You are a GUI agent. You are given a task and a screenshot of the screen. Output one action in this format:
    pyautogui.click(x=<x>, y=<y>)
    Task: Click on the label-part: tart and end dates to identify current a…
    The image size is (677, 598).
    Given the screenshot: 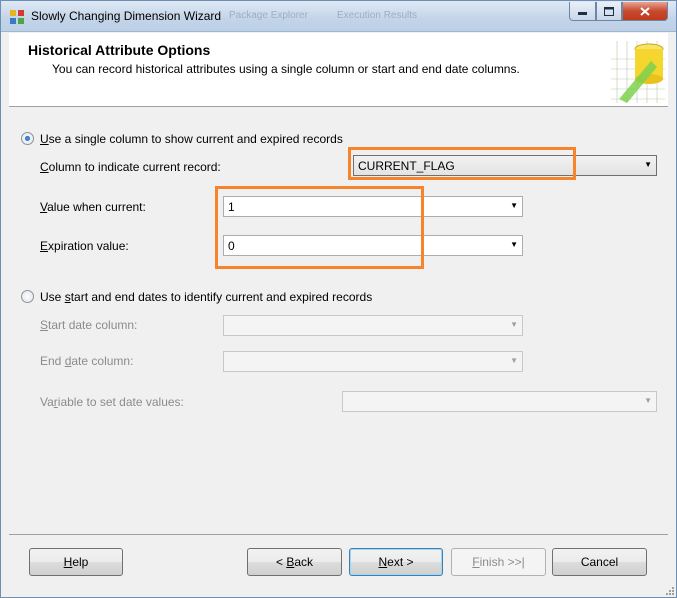 What is the action you would take?
    pyautogui.click(x=221, y=297)
    